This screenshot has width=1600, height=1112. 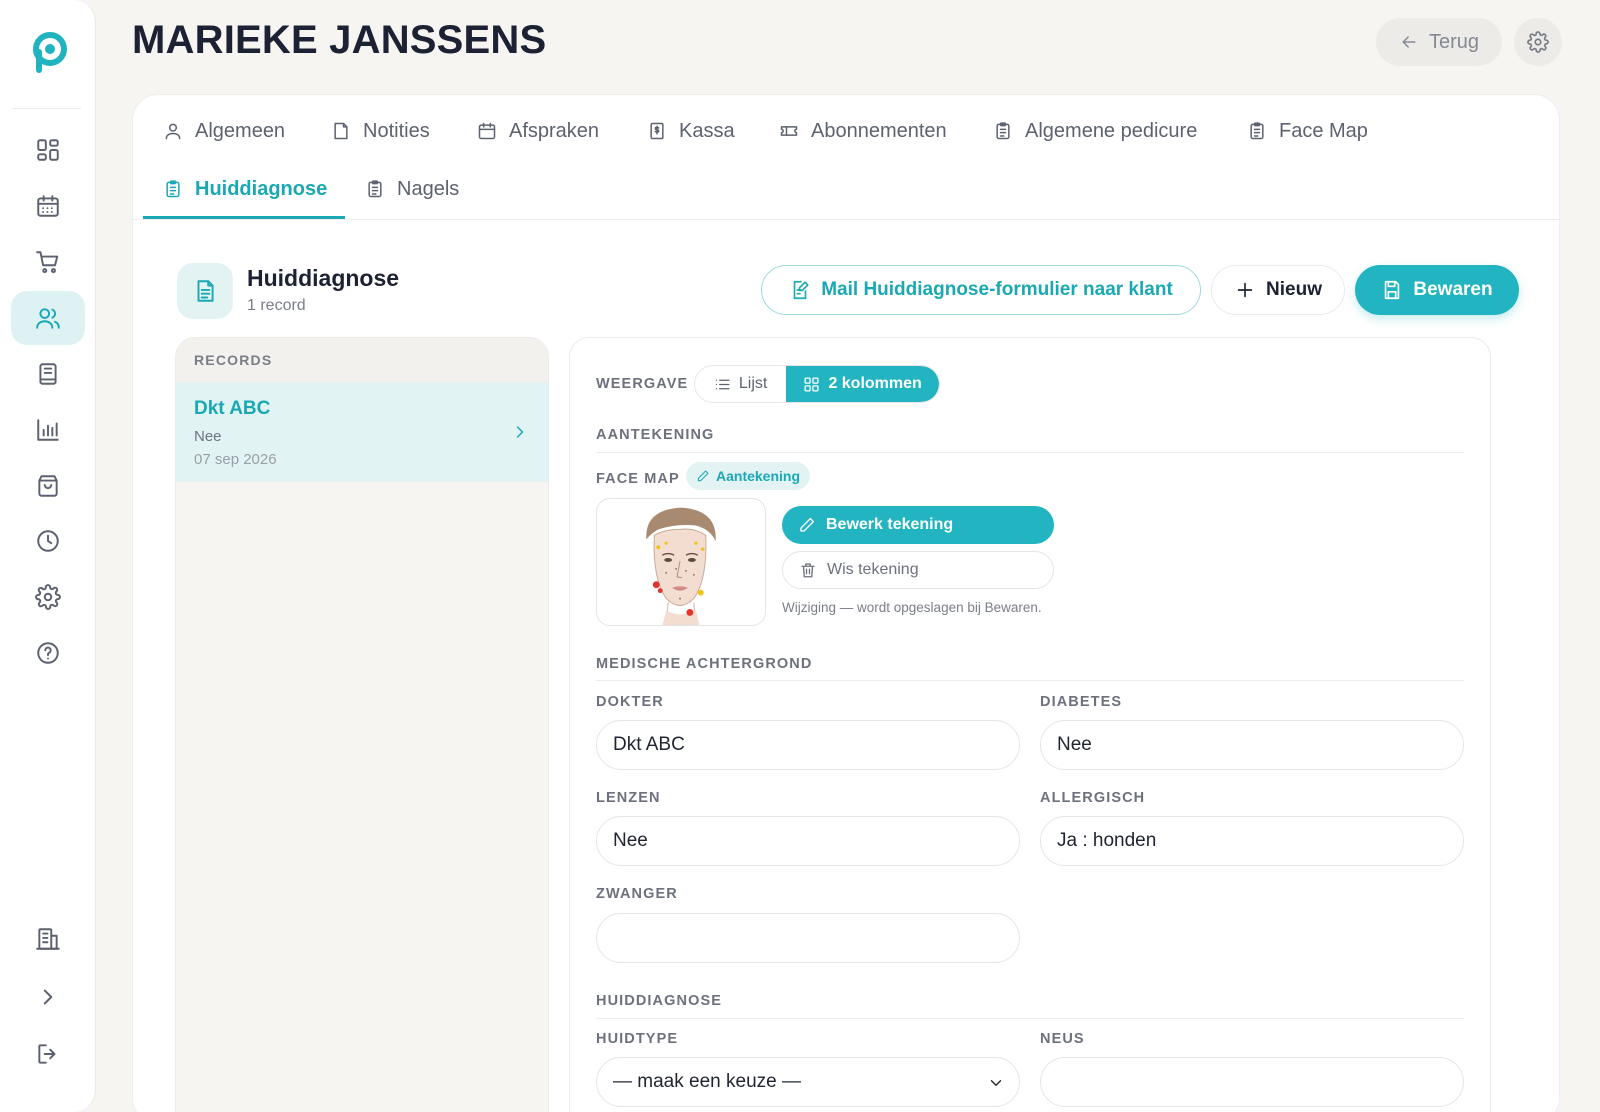 I want to click on section-medische-achtergrond: MEDISCHE ACHTERGROND, so click(x=704, y=664).